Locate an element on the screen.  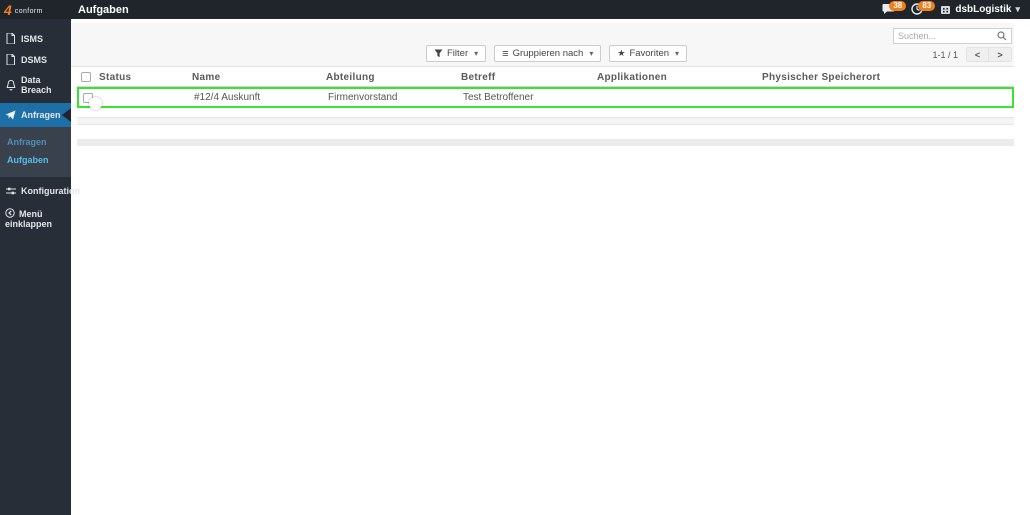
company-menu: dsbLogistik ▾ is located at coordinates (980, 9).